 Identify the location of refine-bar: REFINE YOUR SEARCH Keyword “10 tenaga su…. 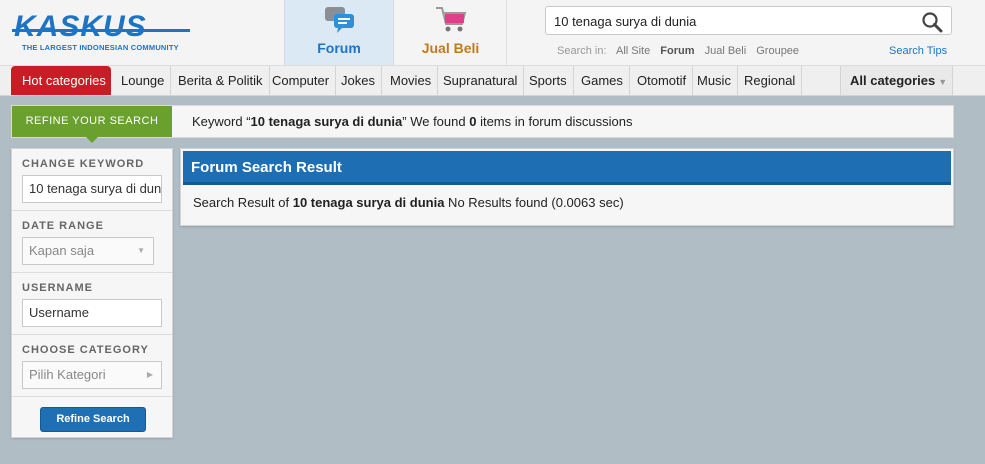
(482, 124).